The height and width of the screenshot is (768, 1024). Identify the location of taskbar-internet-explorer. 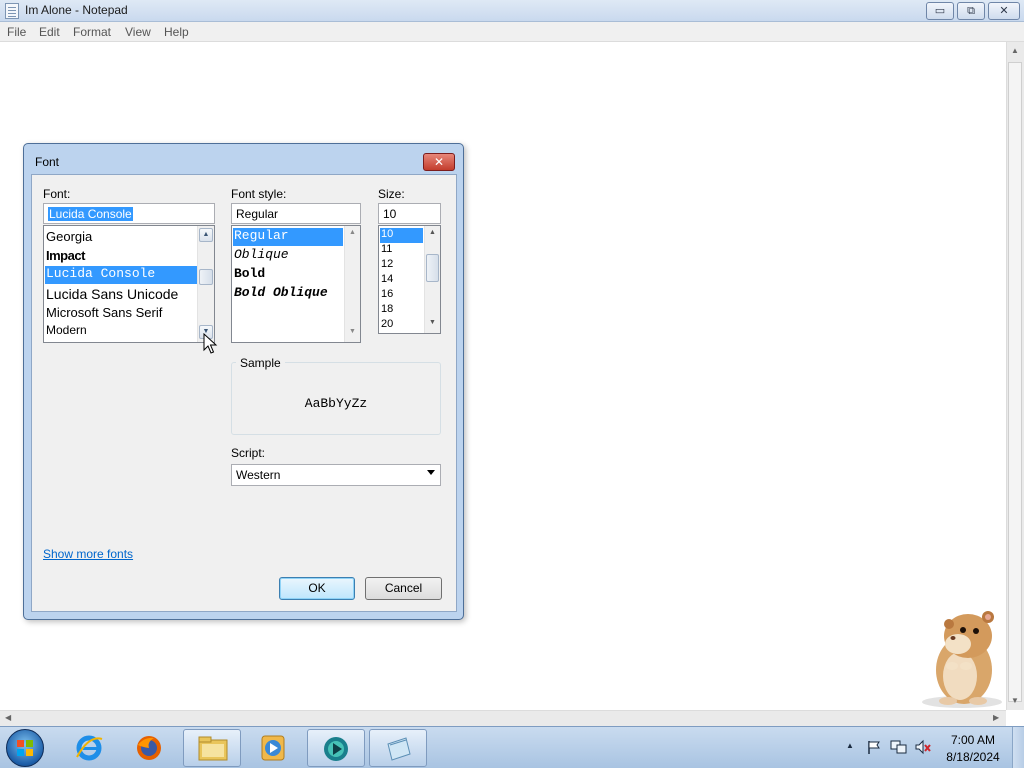
(90, 748).